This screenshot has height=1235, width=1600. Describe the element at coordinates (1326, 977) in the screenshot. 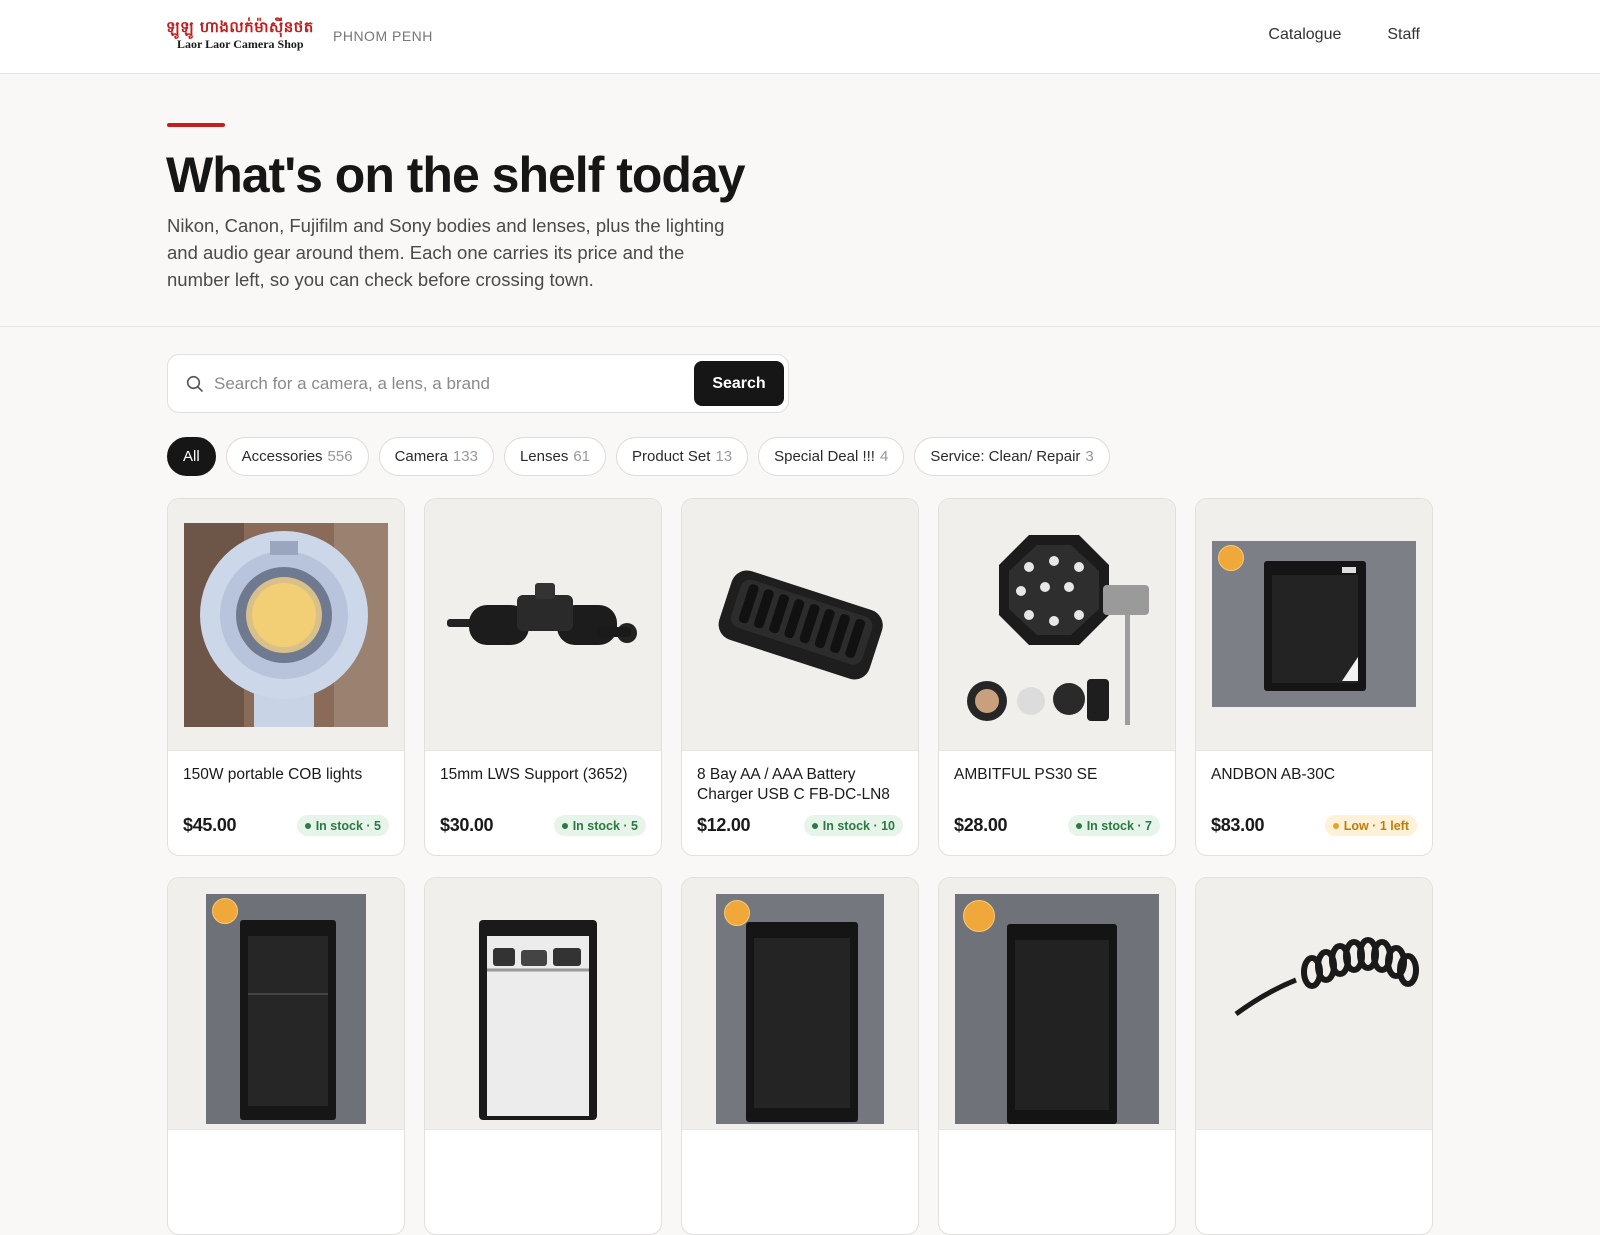

I see `coiled-cable-image` at that location.